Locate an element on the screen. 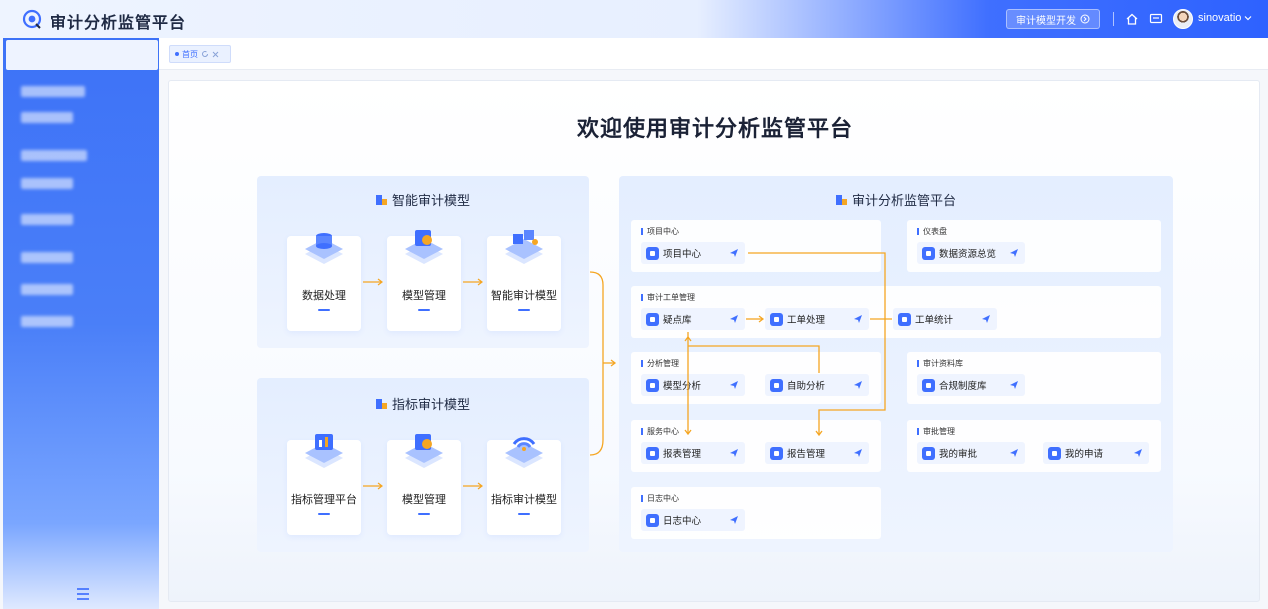  table-icon is located at coordinates (652, 453).